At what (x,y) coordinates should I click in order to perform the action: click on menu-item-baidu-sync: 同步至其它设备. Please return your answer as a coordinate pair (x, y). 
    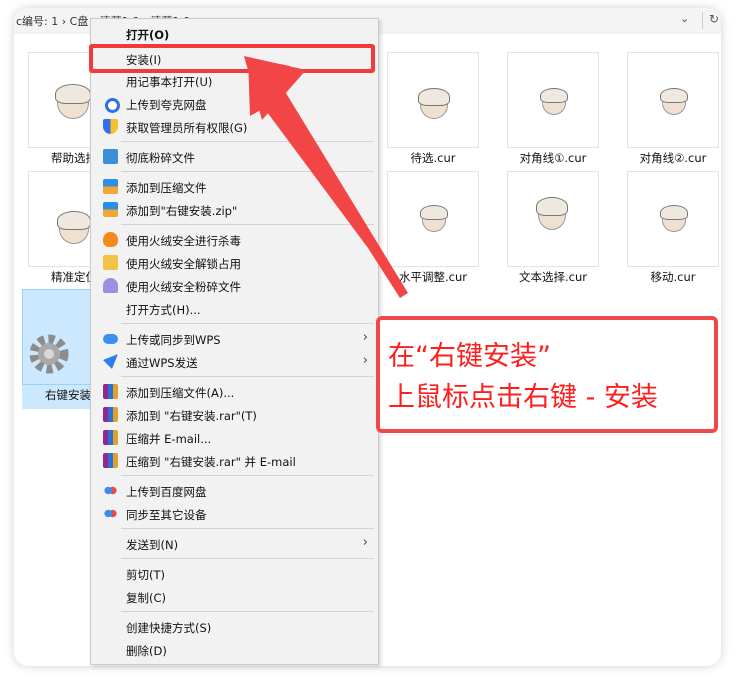
    Looking at the image, I should click on (234, 514).